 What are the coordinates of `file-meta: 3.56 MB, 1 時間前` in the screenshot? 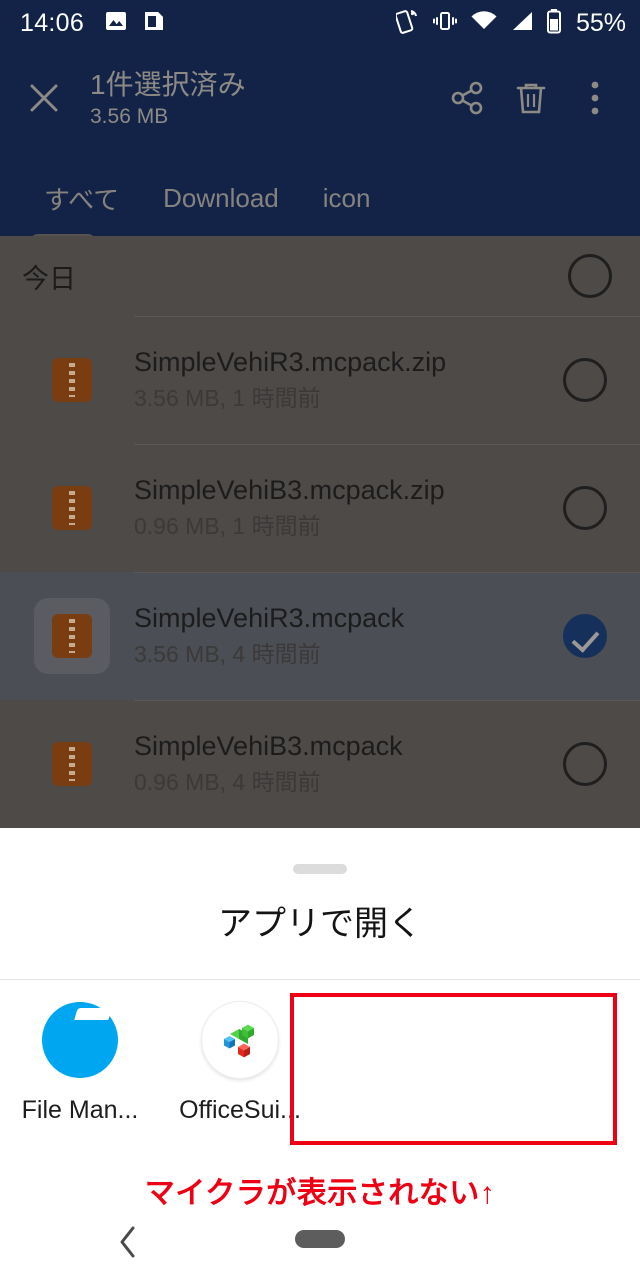 It's located at (227, 398).